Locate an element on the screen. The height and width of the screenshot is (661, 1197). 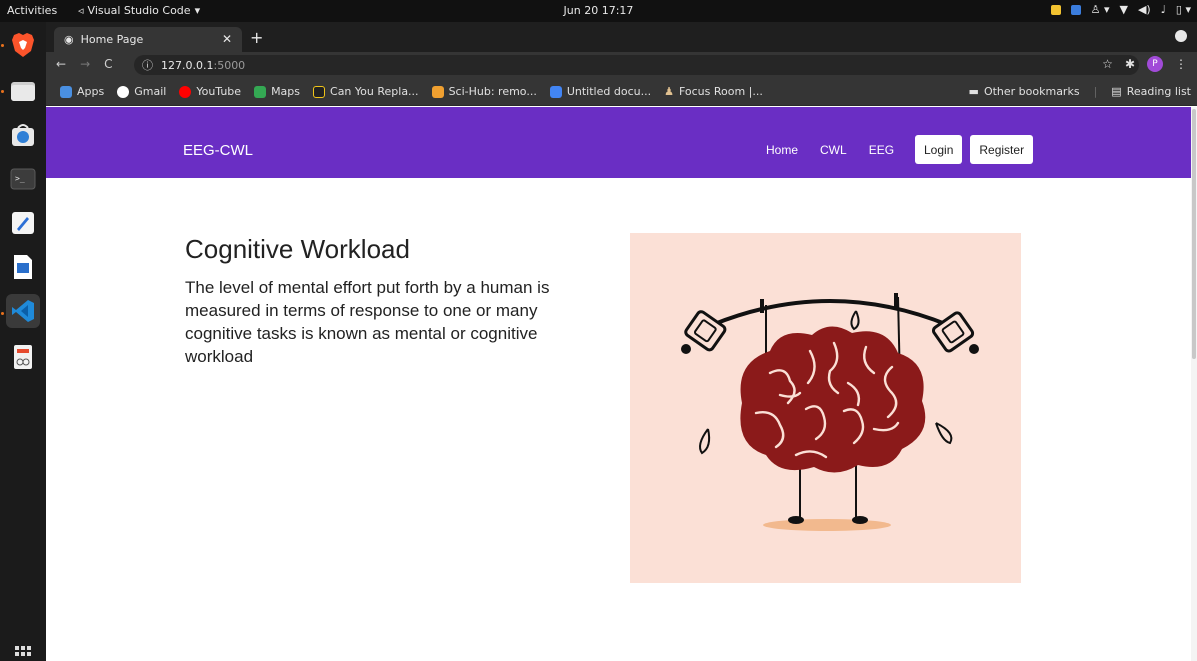
back-icon: ← is located at coordinates (61, 64).